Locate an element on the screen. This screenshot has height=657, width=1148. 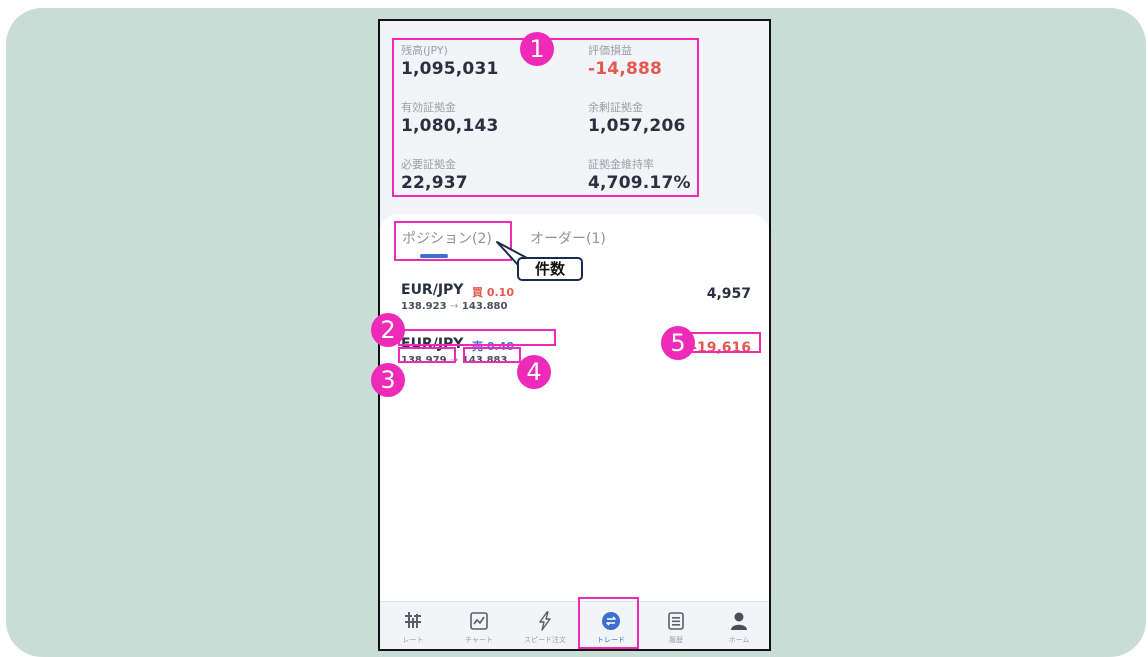
tab-orders: オーダー(1) is located at coordinates (568, 238).